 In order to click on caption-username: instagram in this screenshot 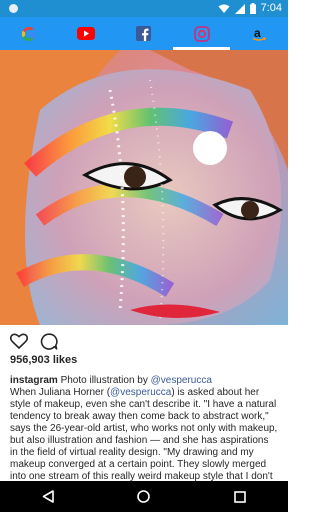, I will do `click(34, 380)`.